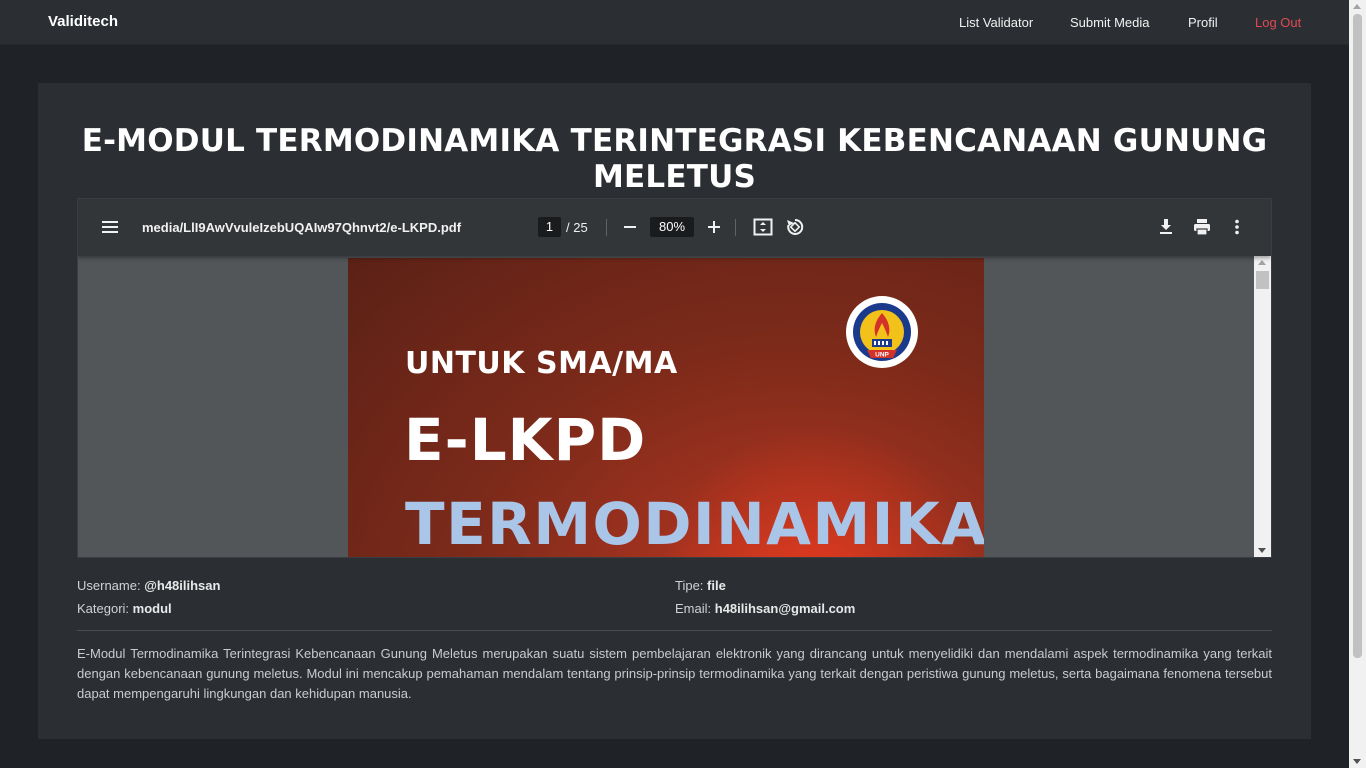 The height and width of the screenshot is (768, 1366). I want to click on download-icon, so click(1166, 229).